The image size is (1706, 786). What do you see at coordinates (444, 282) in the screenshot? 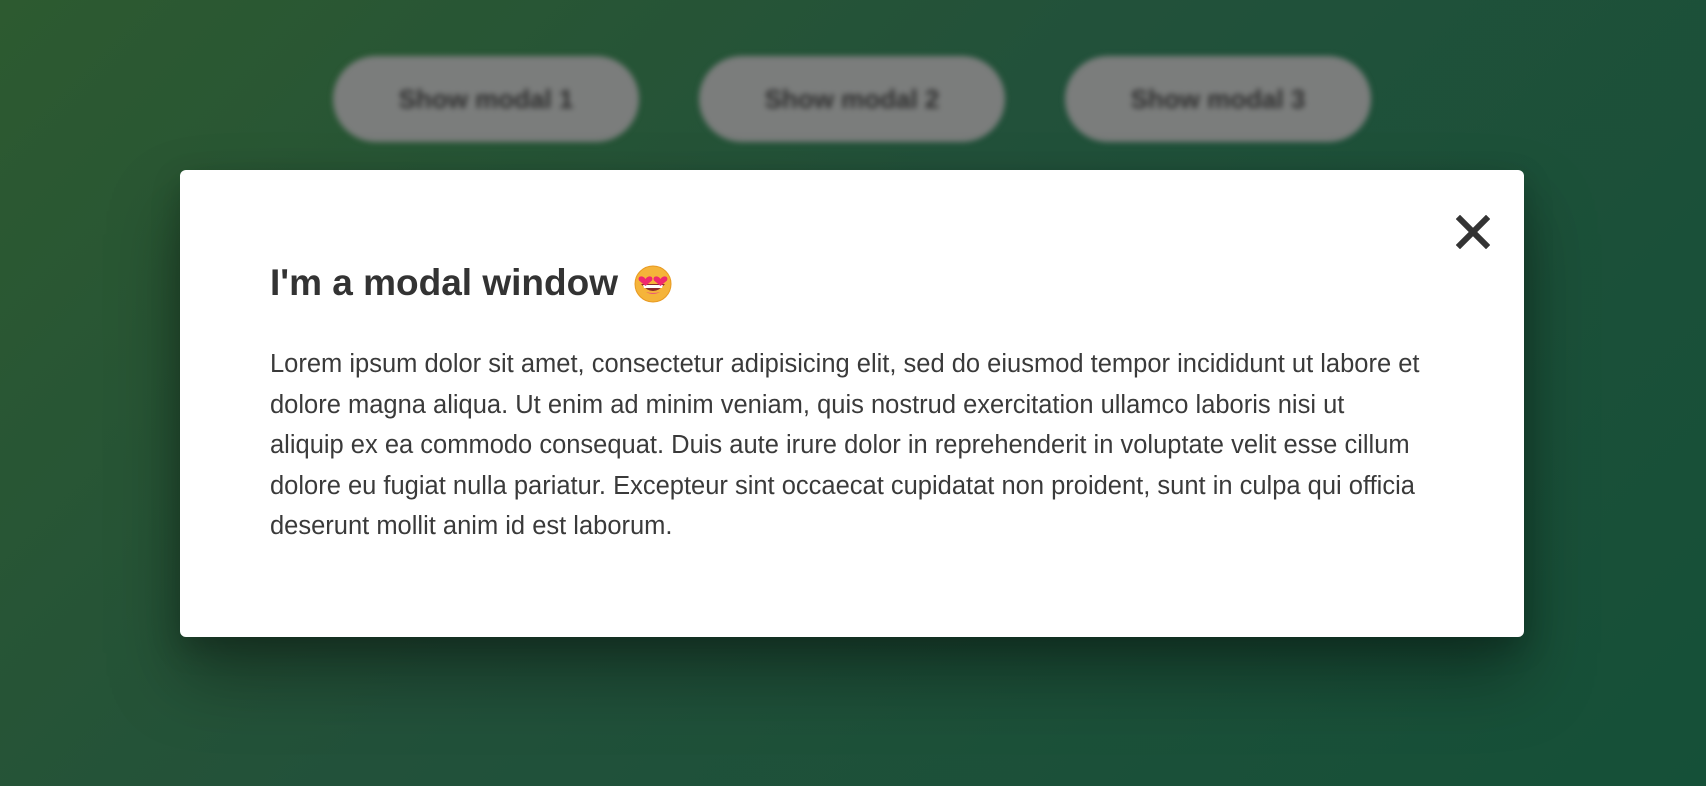
I see `modal-title: I'm a modal window` at bounding box center [444, 282].